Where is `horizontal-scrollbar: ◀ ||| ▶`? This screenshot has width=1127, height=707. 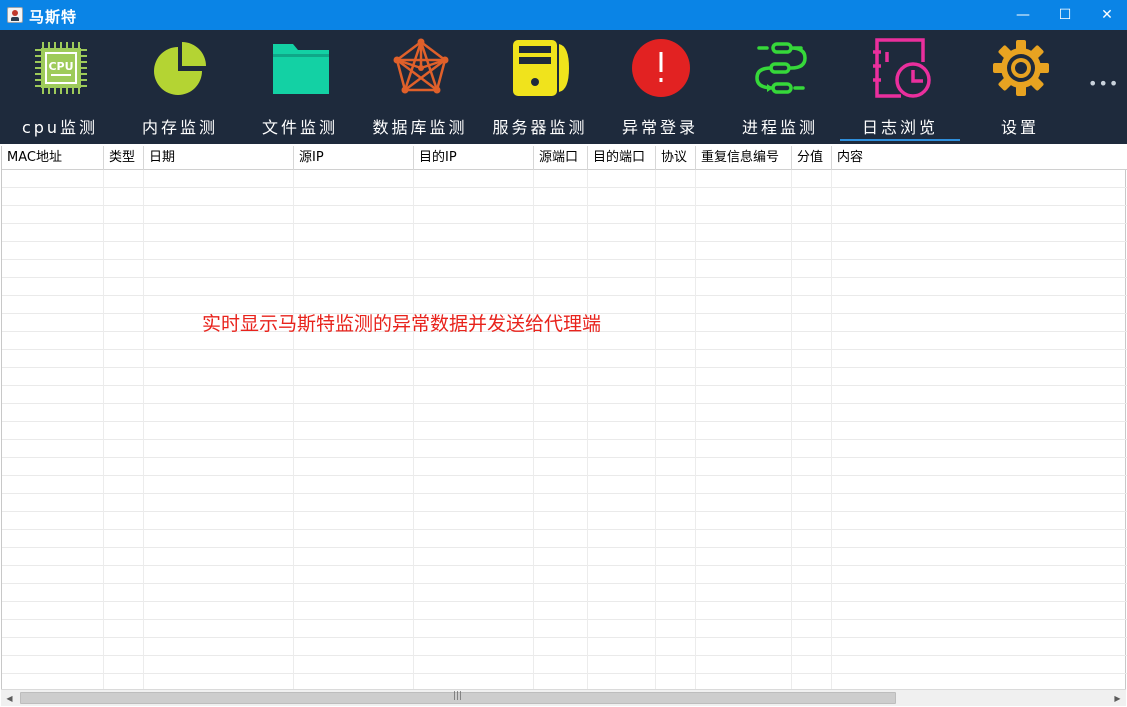 horizontal-scrollbar: ◀ ||| ▶ is located at coordinates (563, 697).